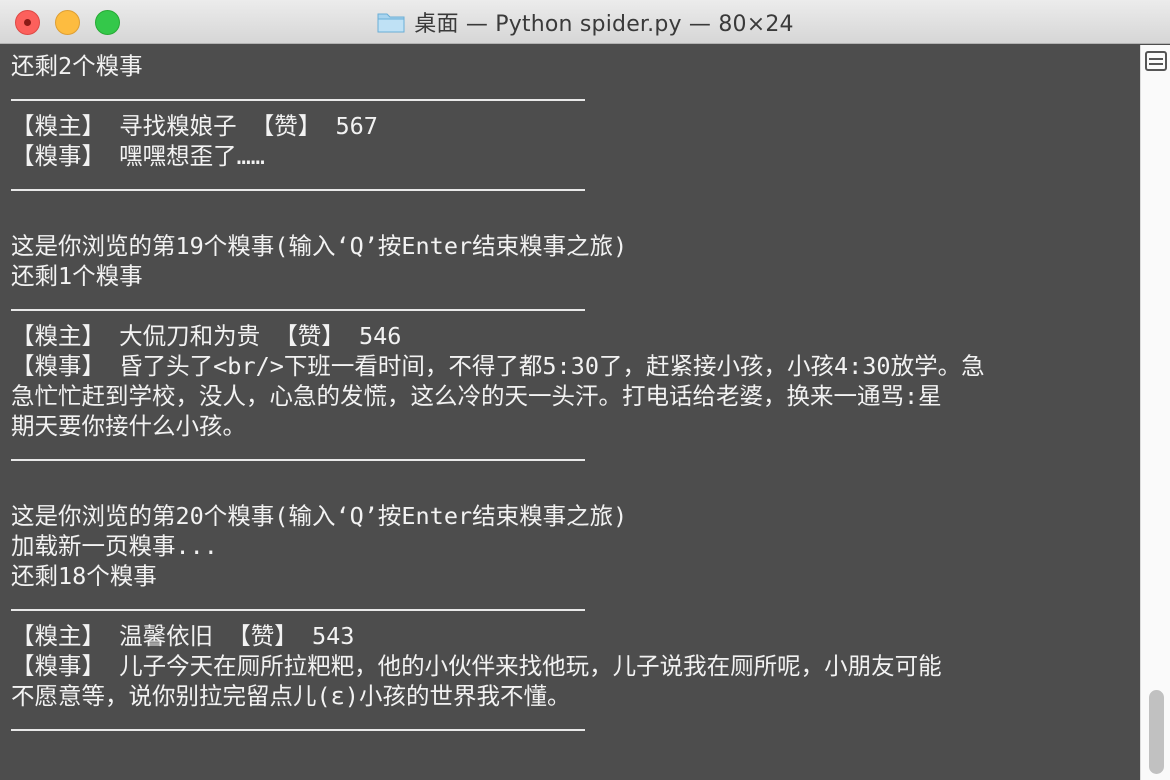  Describe the element at coordinates (128, 426) in the screenshot. I see `terminal-line: 期天要你接什么小孩。` at that location.